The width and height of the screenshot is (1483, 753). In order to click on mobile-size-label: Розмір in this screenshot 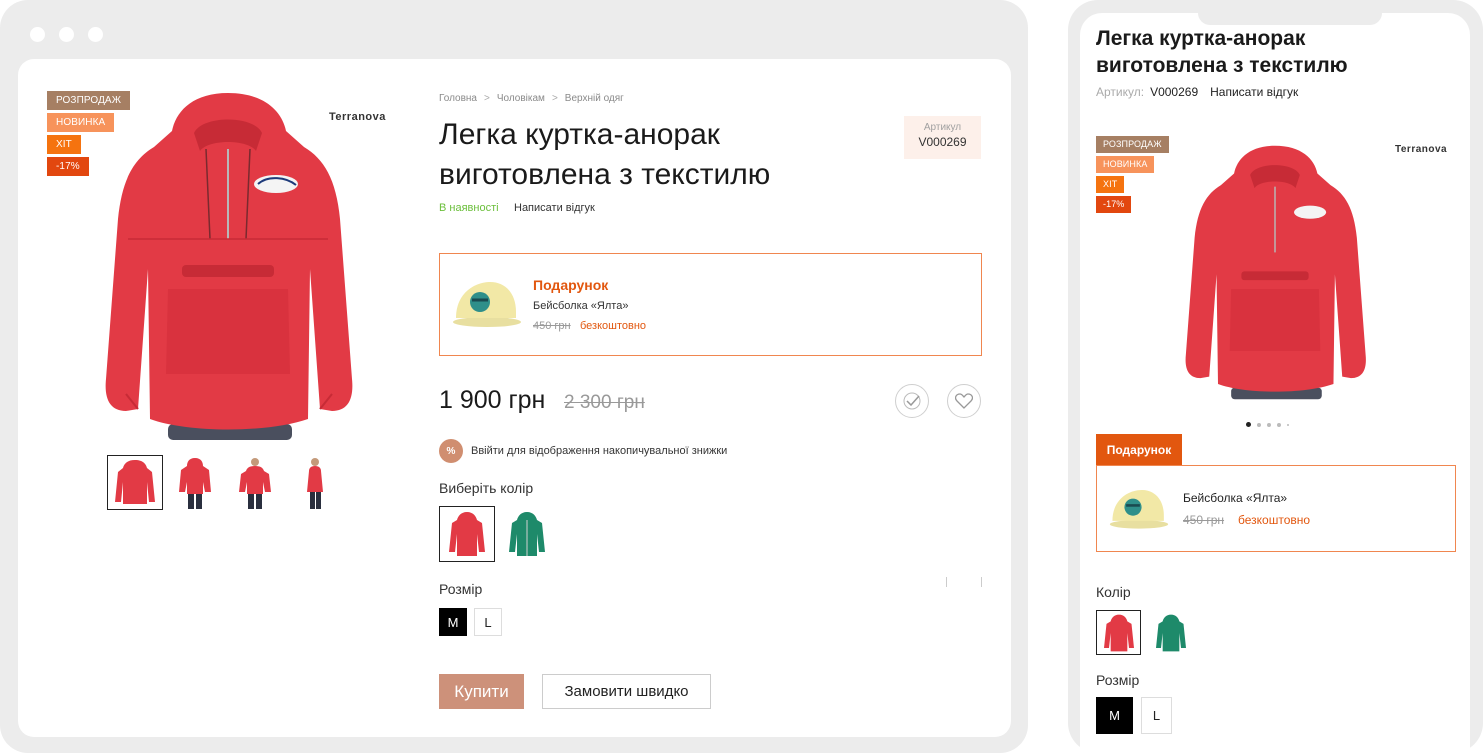, I will do `click(1118, 680)`.